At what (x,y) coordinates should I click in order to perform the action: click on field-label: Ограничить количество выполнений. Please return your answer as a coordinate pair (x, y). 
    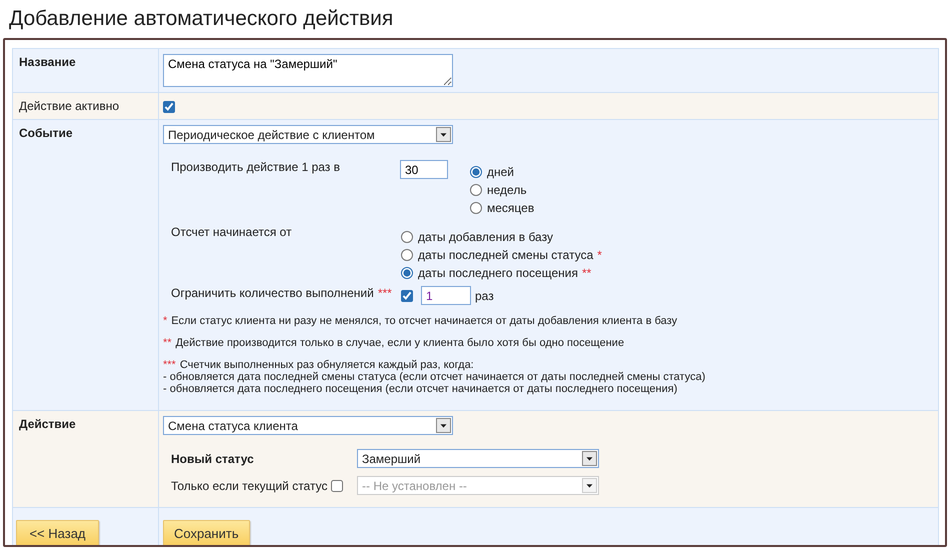
    Looking at the image, I should click on (272, 293).